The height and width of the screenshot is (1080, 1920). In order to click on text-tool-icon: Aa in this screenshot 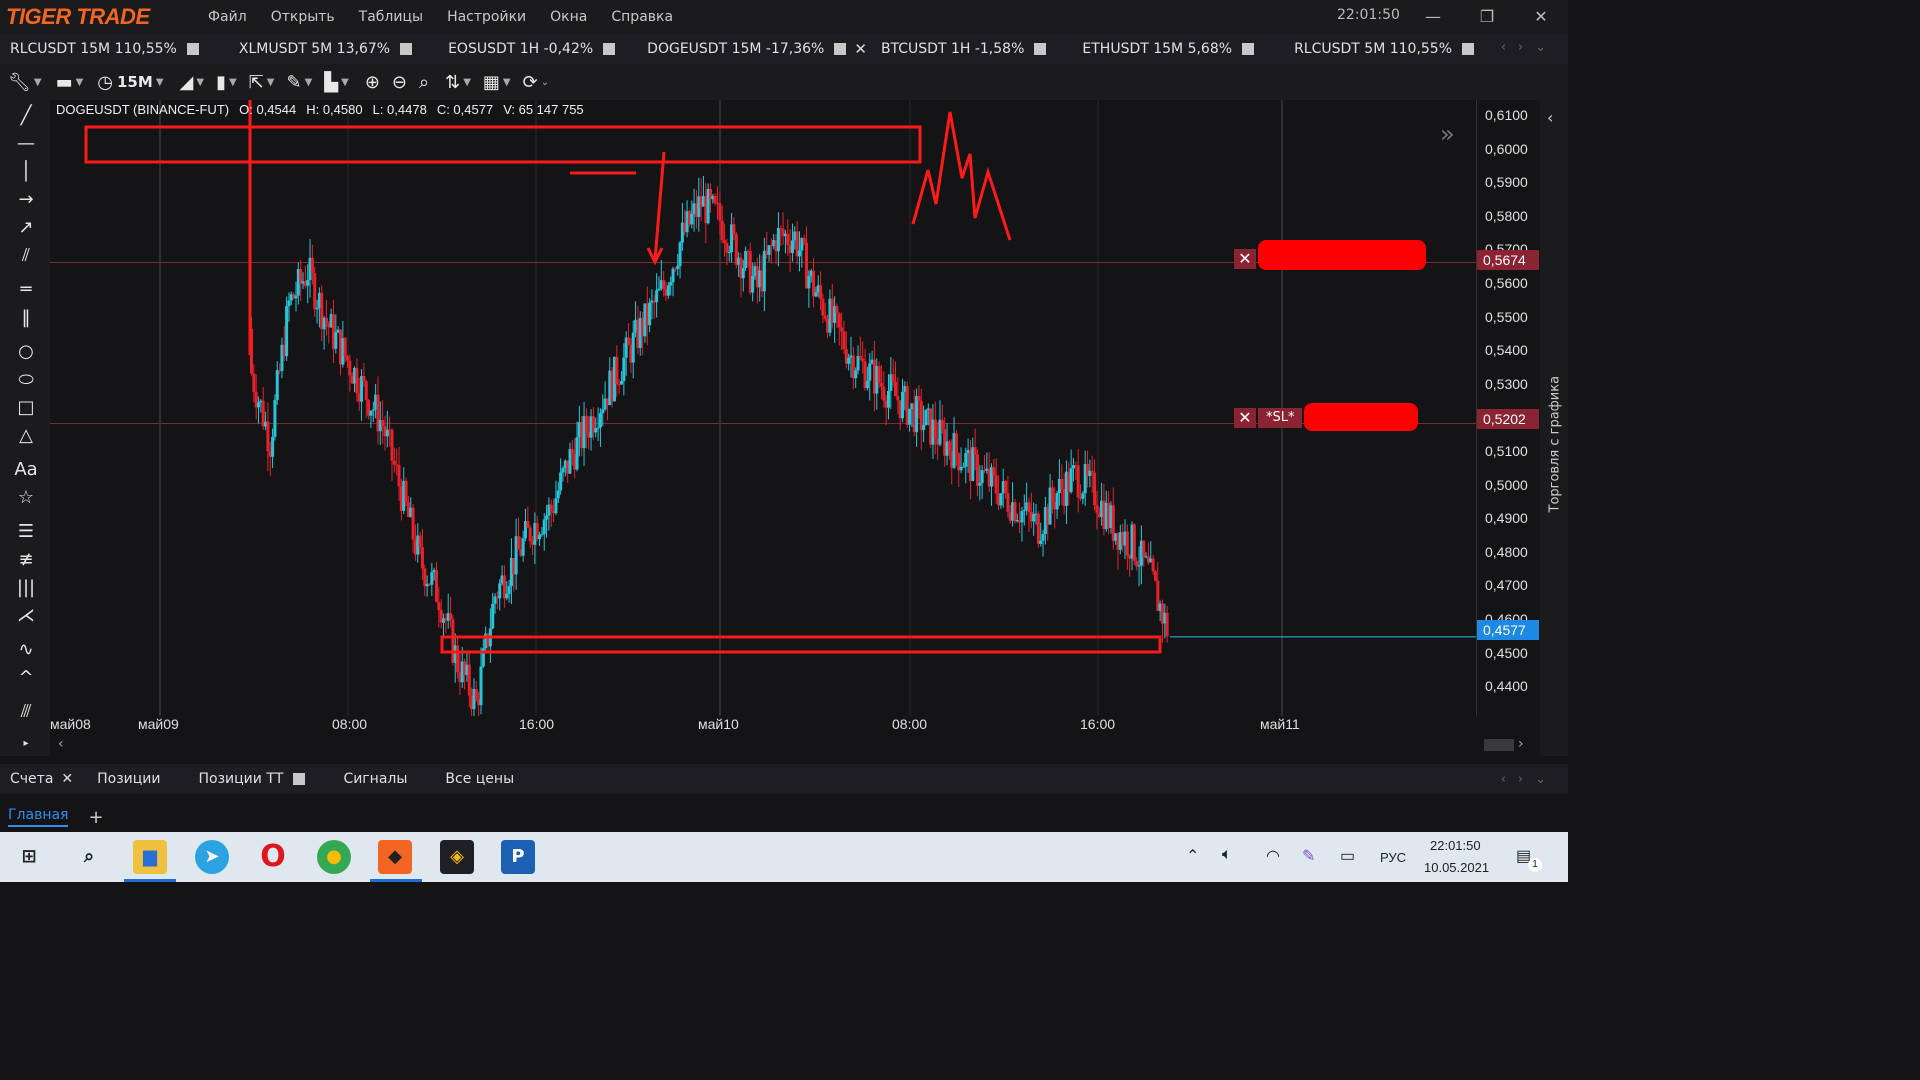, I will do `click(26, 470)`.